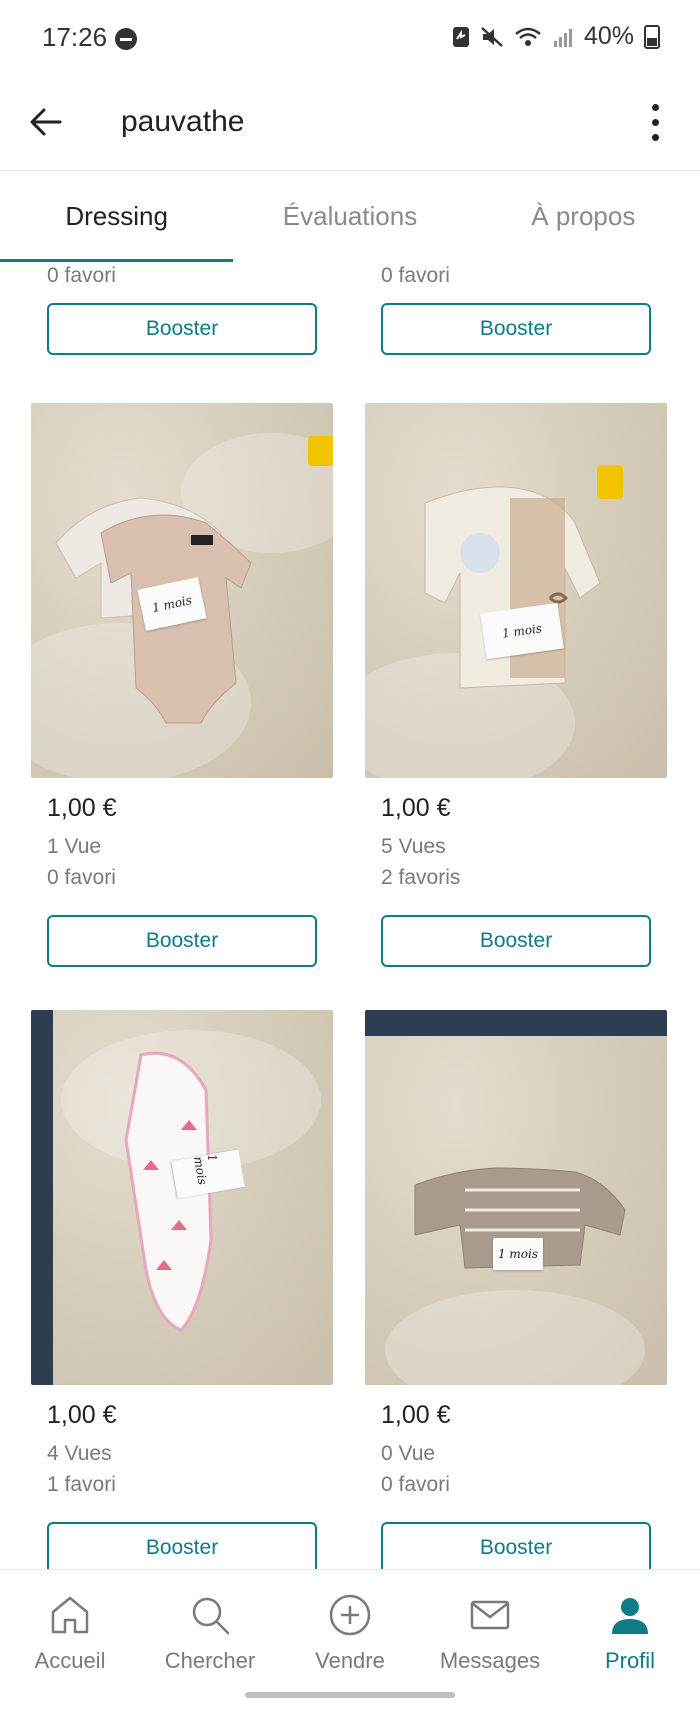 The width and height of the screenshot is (700, 1712). I want to click on item-card: 1 mois 1,00 € 1 Vue 0 favori Booster, so click(182, 685).